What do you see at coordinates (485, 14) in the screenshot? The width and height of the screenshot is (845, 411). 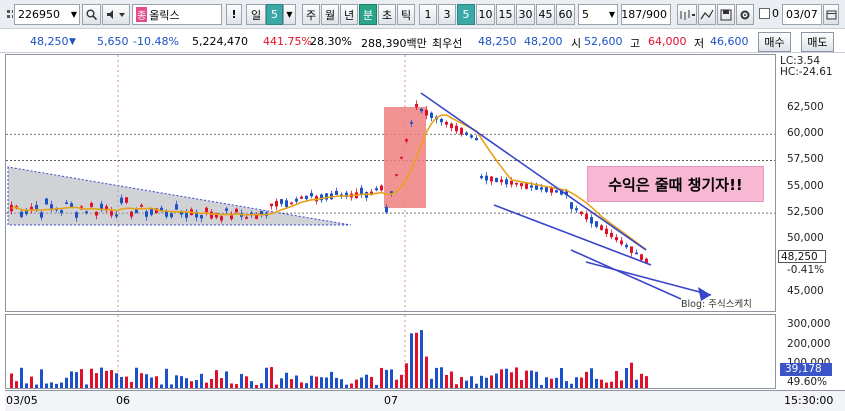 I see `minute-10-button: 10` at bounding box center [485, 14].